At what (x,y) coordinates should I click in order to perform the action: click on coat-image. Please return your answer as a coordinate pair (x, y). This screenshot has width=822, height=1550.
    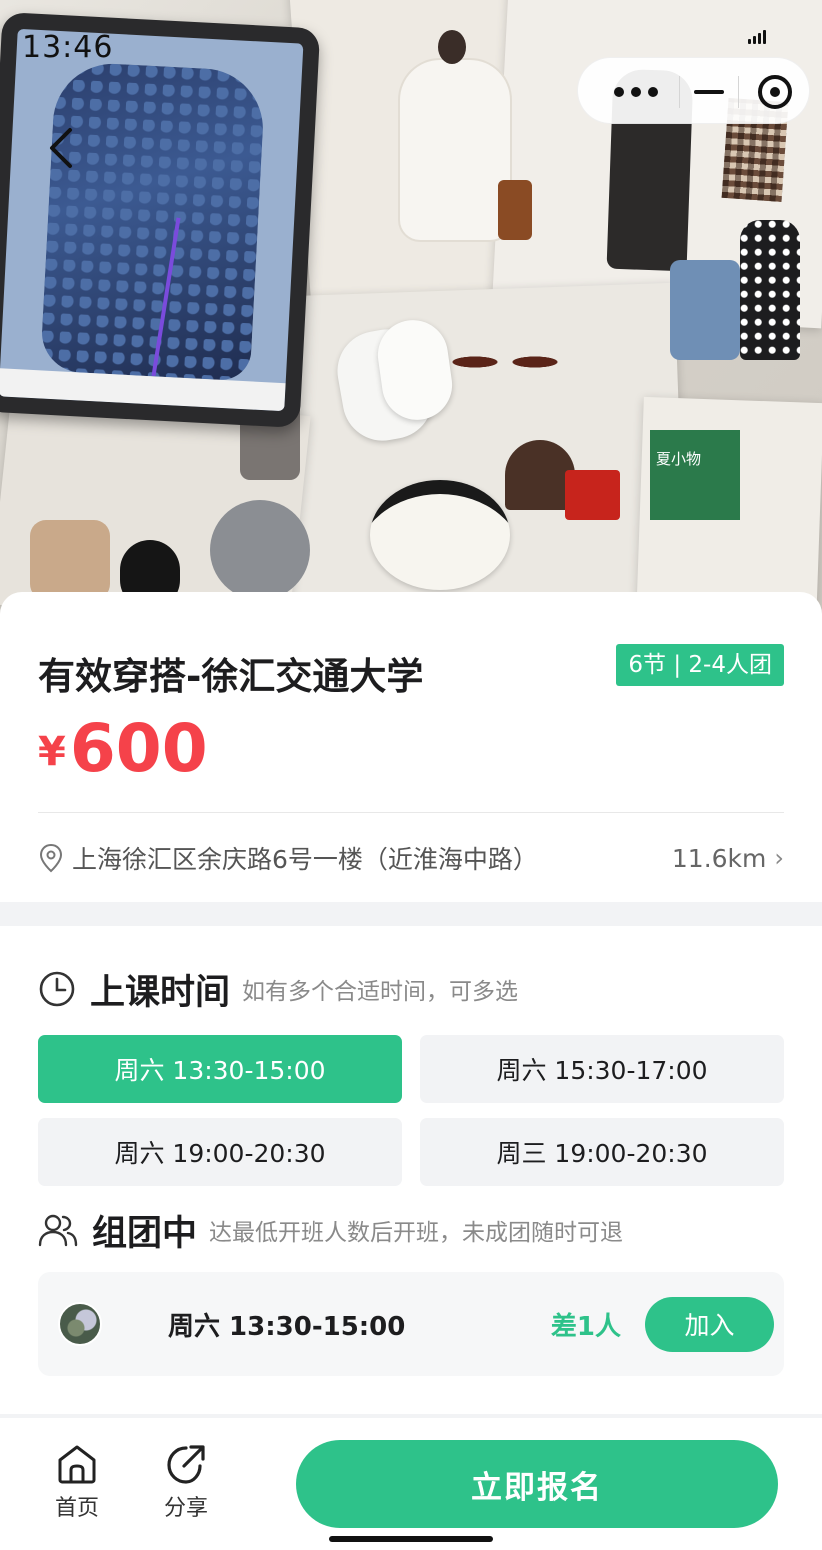
    Looking at the image, I should click on (152, 221).